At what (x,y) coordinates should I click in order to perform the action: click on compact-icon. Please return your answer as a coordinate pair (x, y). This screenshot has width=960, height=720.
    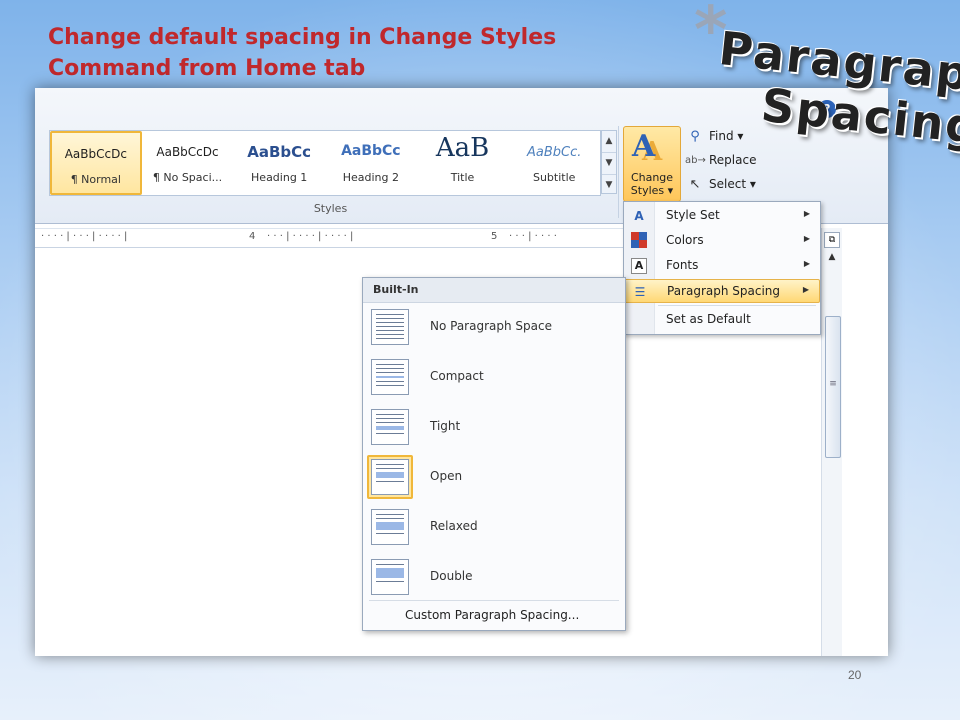
    Looking at the image, I should click on (390, 377).